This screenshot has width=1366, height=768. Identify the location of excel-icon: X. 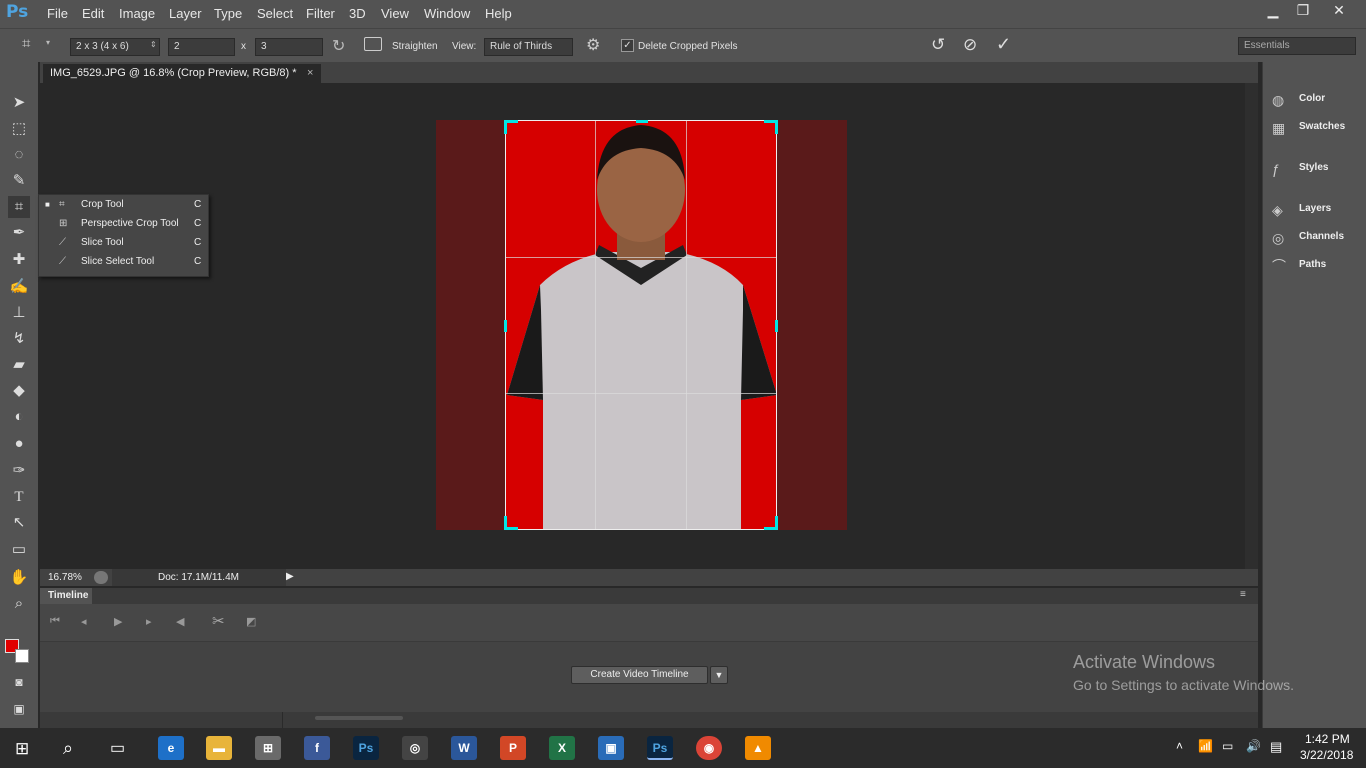
(562, 748).